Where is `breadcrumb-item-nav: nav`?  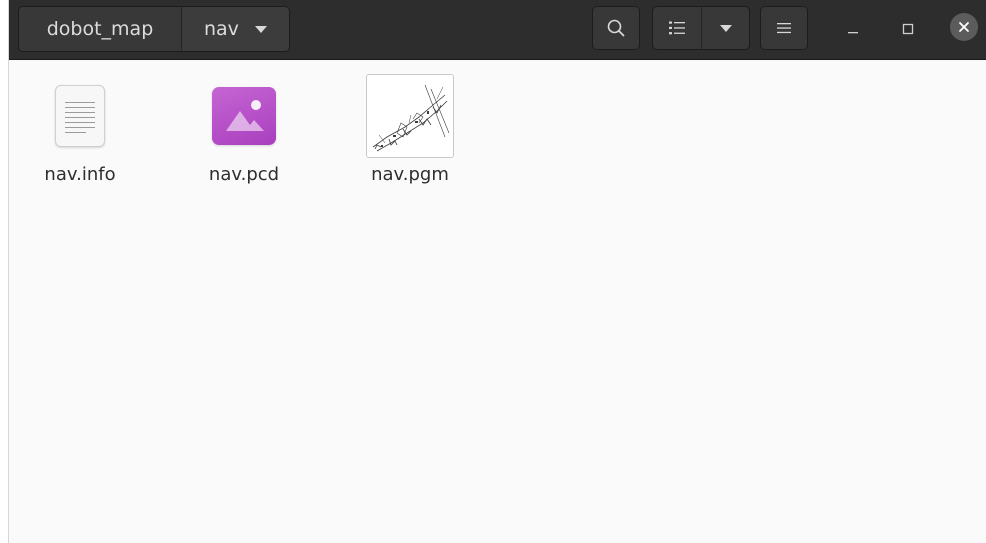
breadcrumb-item-nav: nav is located at coordinates (235, 29).